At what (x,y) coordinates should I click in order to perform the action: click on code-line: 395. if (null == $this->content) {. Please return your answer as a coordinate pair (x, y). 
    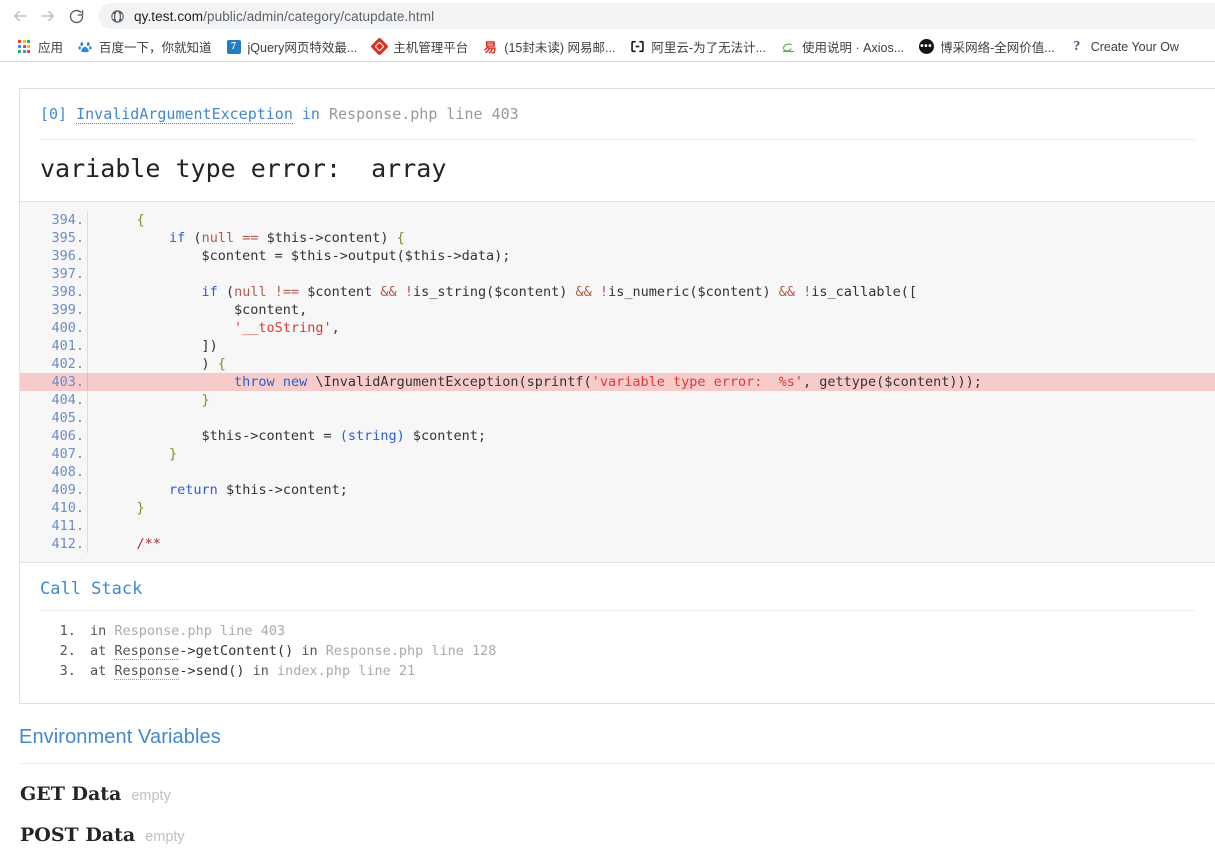
    Looking at the image, I should click on (617, 237).